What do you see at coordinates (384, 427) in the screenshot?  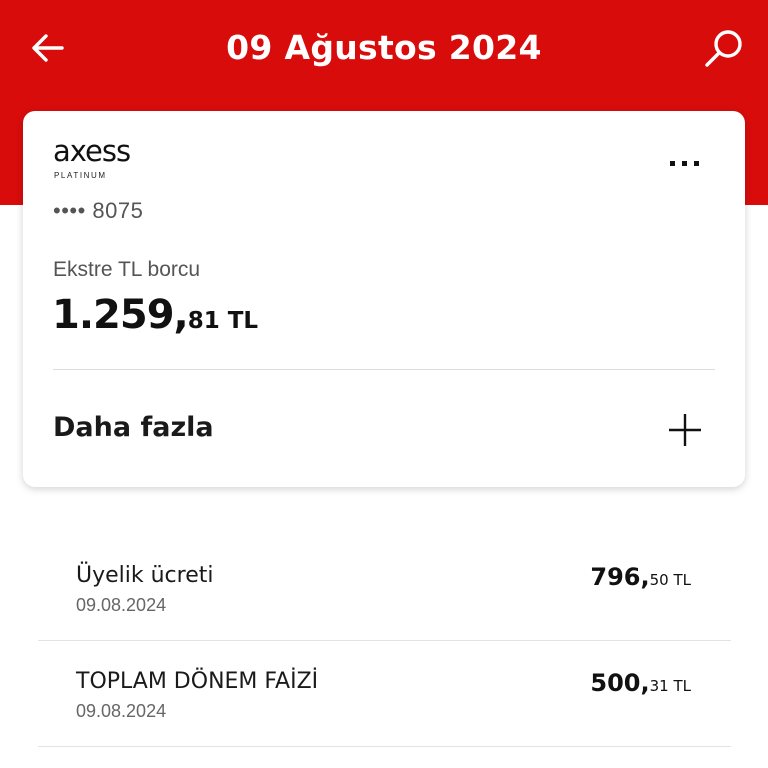 I see `more-details-toggle: Daha fazla` at bounding box center [384, 427].